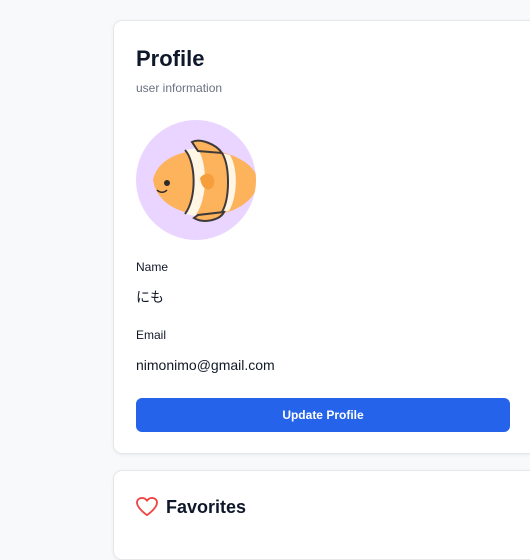 This screenshot has width=530, height=560. I want to click on heart-icon, so click(147, 507).